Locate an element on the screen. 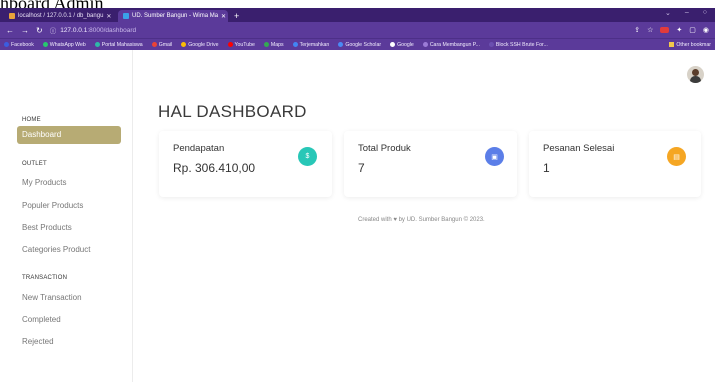  site-favicon-icon is located at coordinates (126, 16).